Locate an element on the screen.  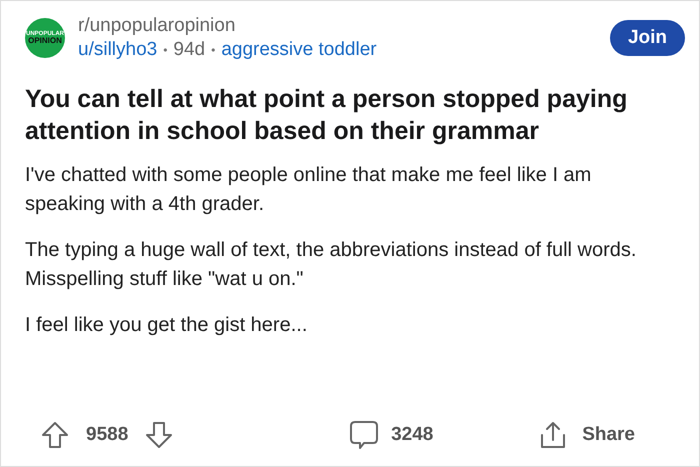
post-age: 94d is located at coordinates (189, 50).